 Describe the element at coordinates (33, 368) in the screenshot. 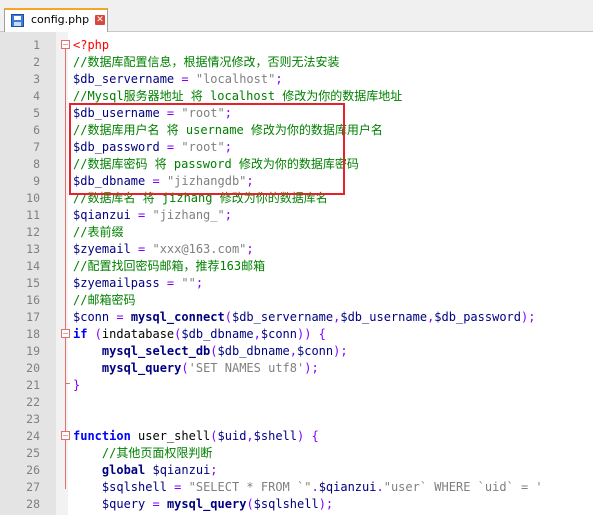

I see `line-number: 20` at that location.